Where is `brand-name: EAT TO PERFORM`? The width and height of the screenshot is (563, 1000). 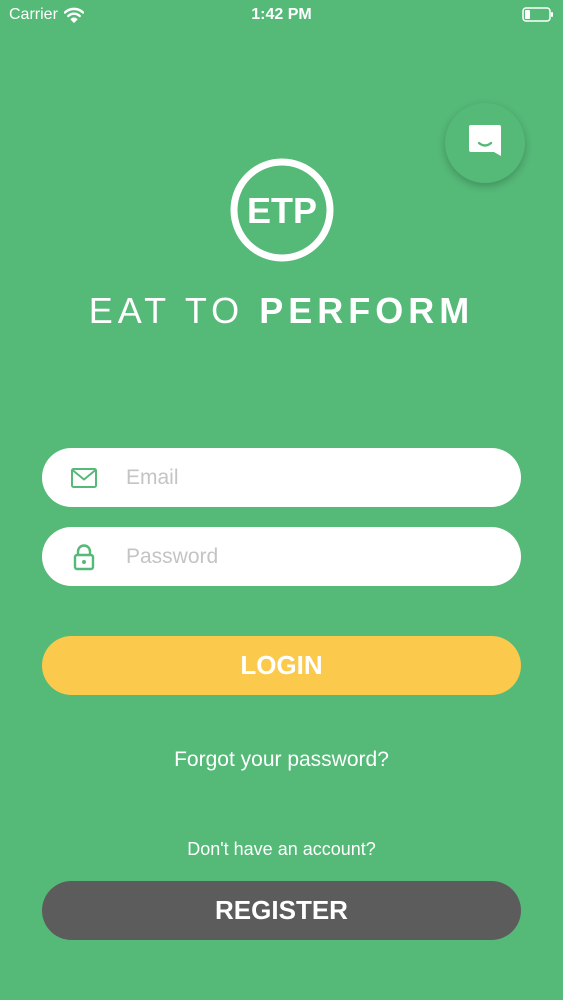
brand-name: EAT TO PERFORM is located at coordinates (281, 311).